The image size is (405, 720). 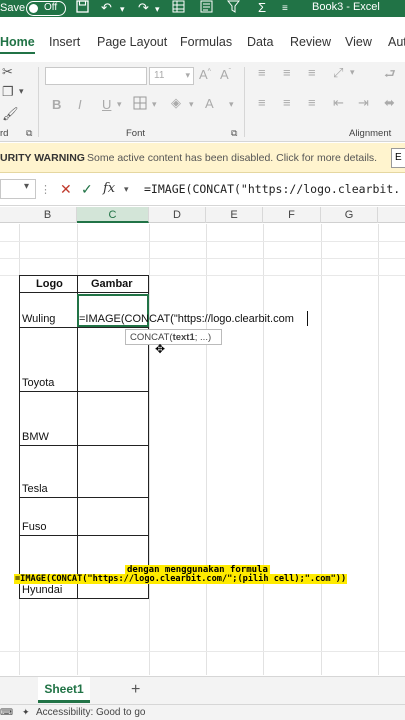 What do you see at coordinates (205, 74) in the screenshot?
I see `grow-font-icon: A^` at bounding box center [205, 74].